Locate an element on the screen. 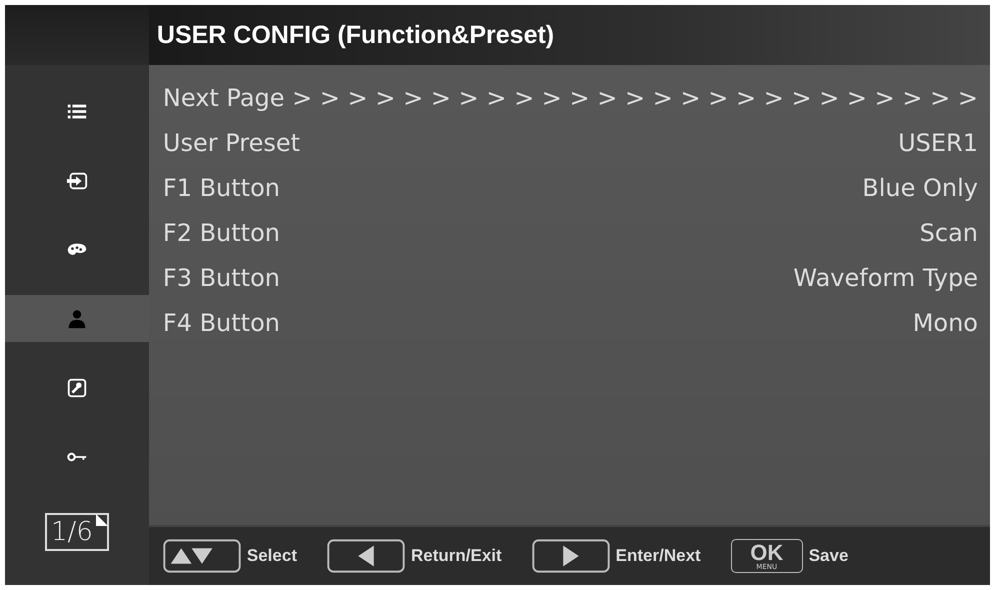 This screenshot has width=995, height=590. setting-value: Waveform Type is located at coordinates (885, 278).